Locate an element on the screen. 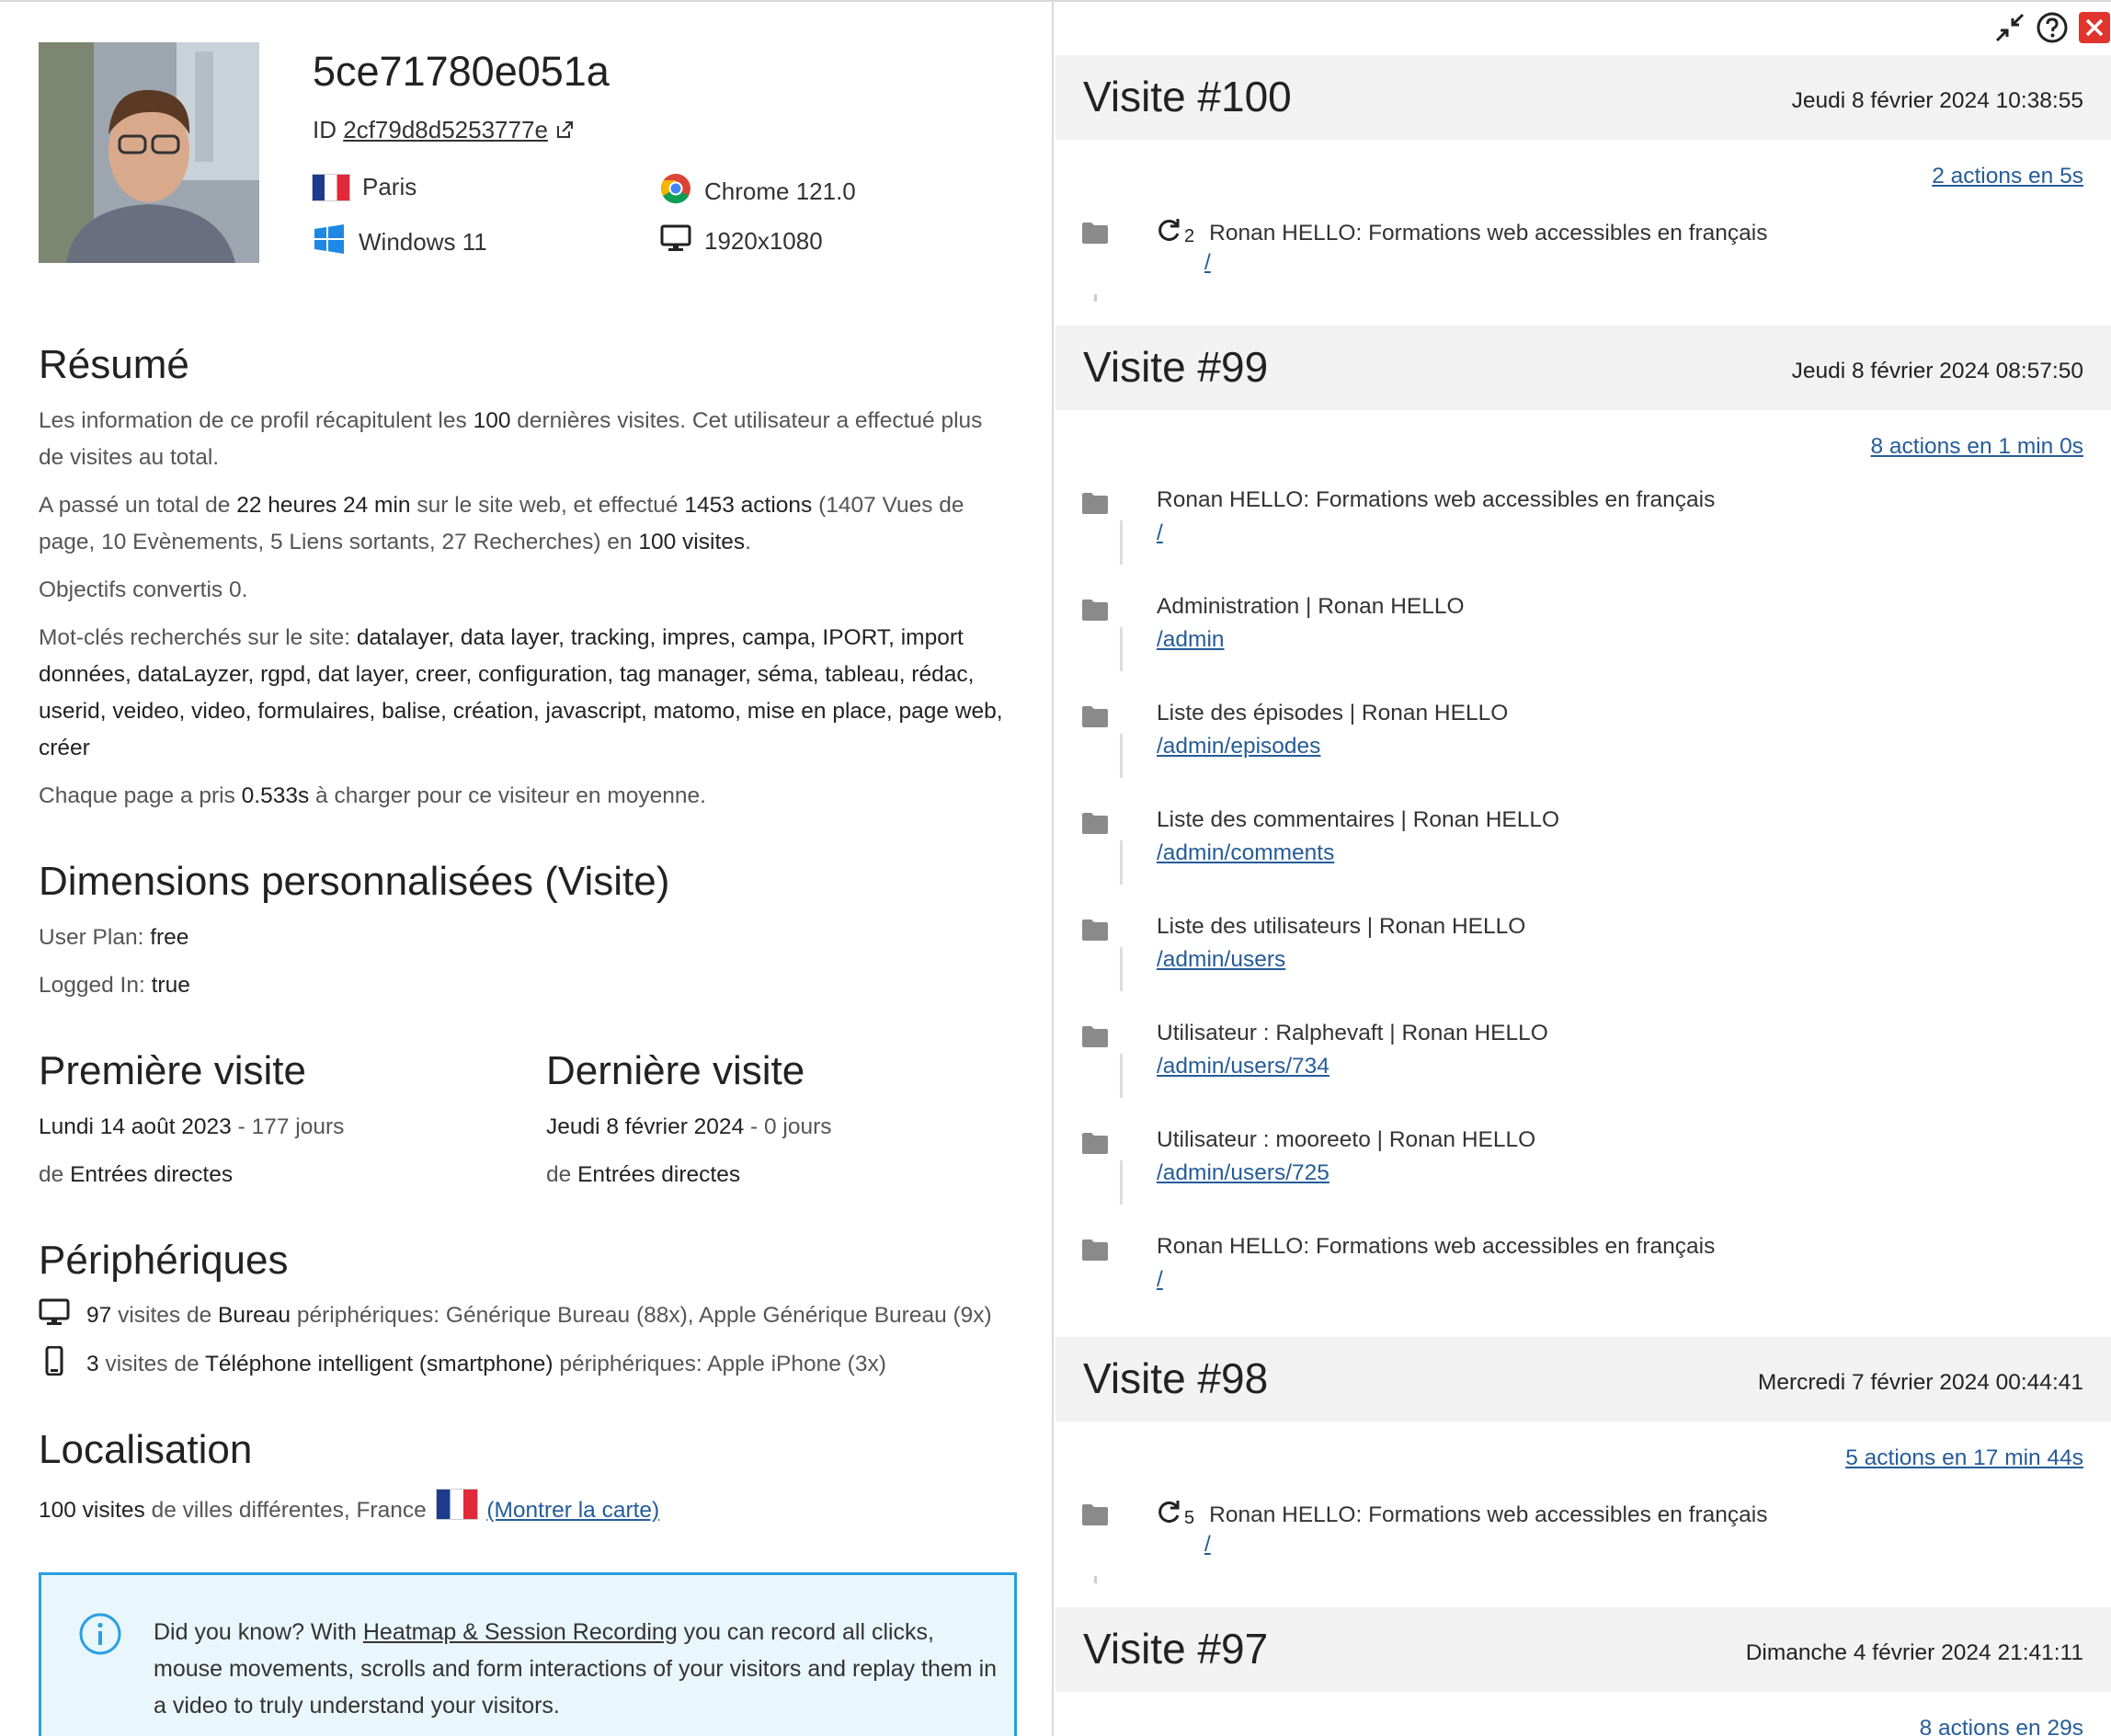 This screenshot has height=1736, width=2111. action-title: Utilisateur : Ralphevaft | Ronan HELLO is located at coordinates (1352, 1033).